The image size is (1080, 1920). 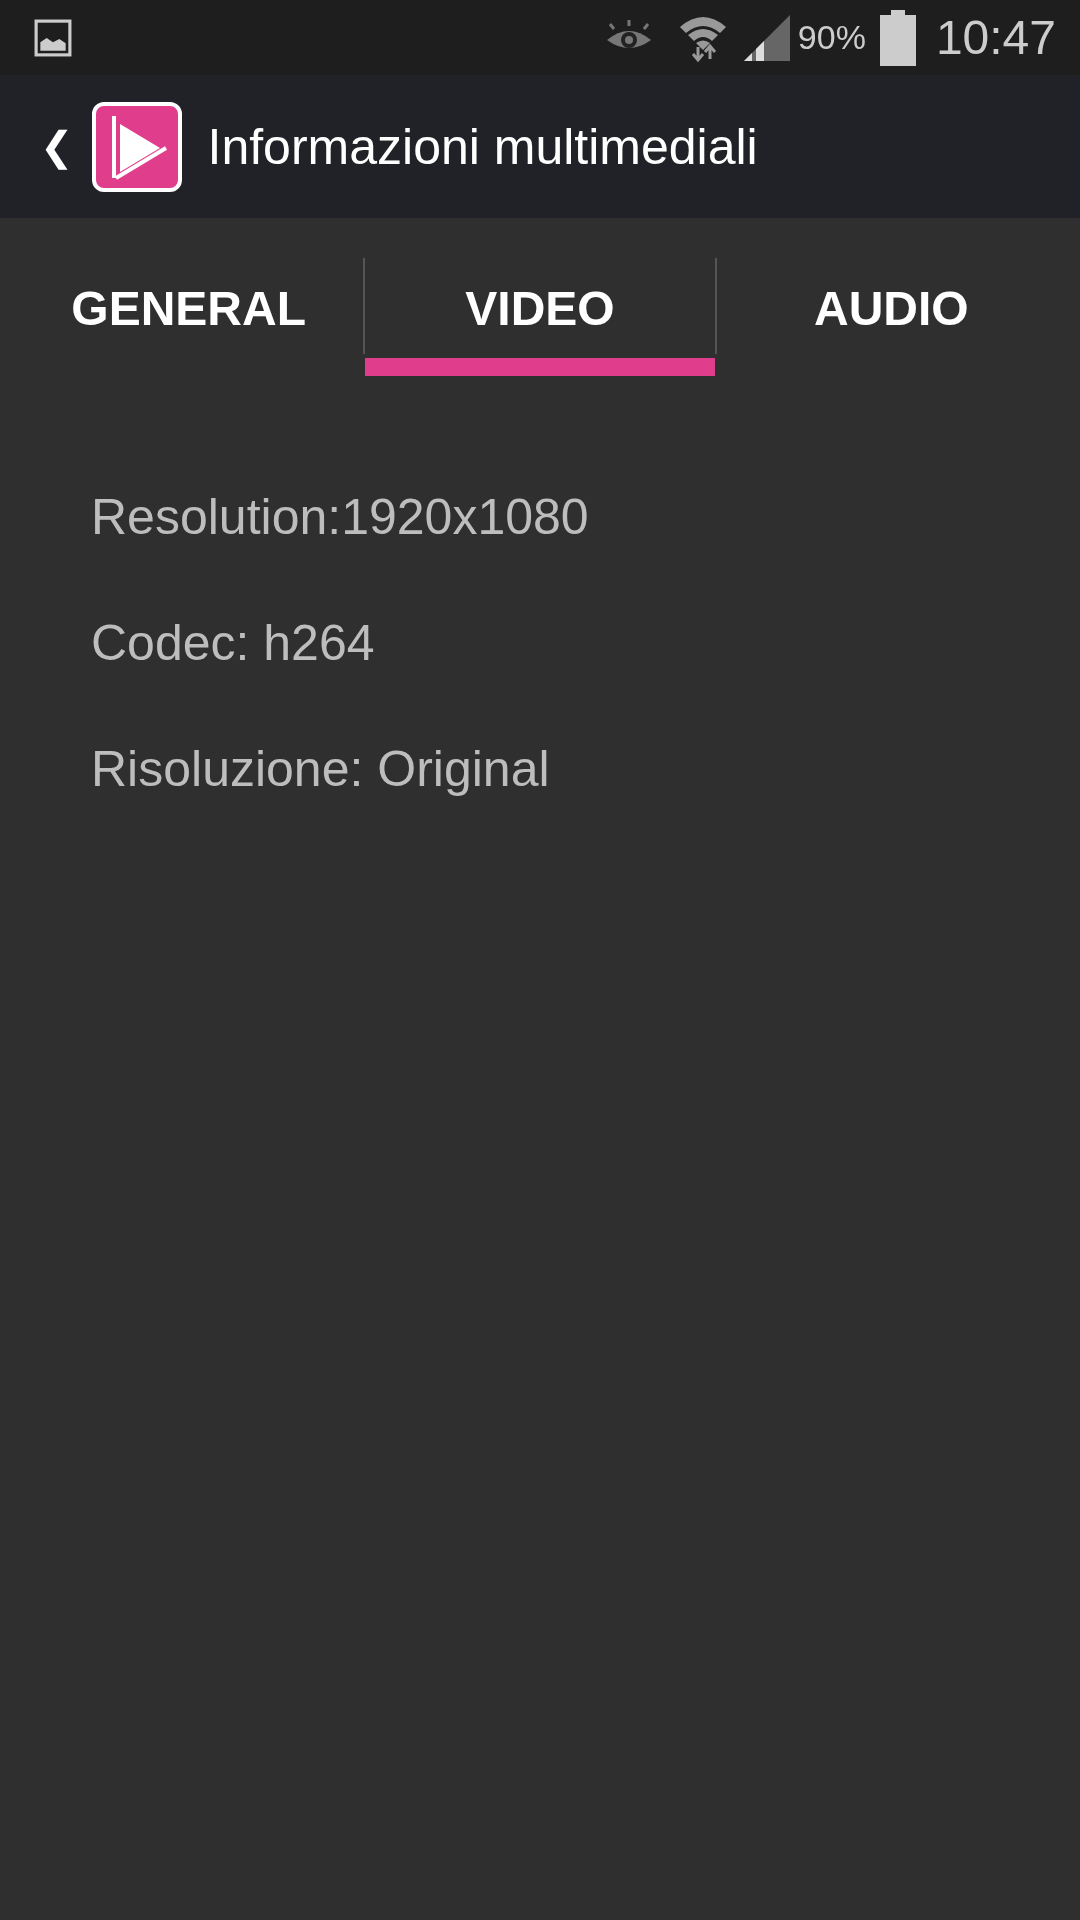 I want to click on signal-icon, so click(x=766, y=37).